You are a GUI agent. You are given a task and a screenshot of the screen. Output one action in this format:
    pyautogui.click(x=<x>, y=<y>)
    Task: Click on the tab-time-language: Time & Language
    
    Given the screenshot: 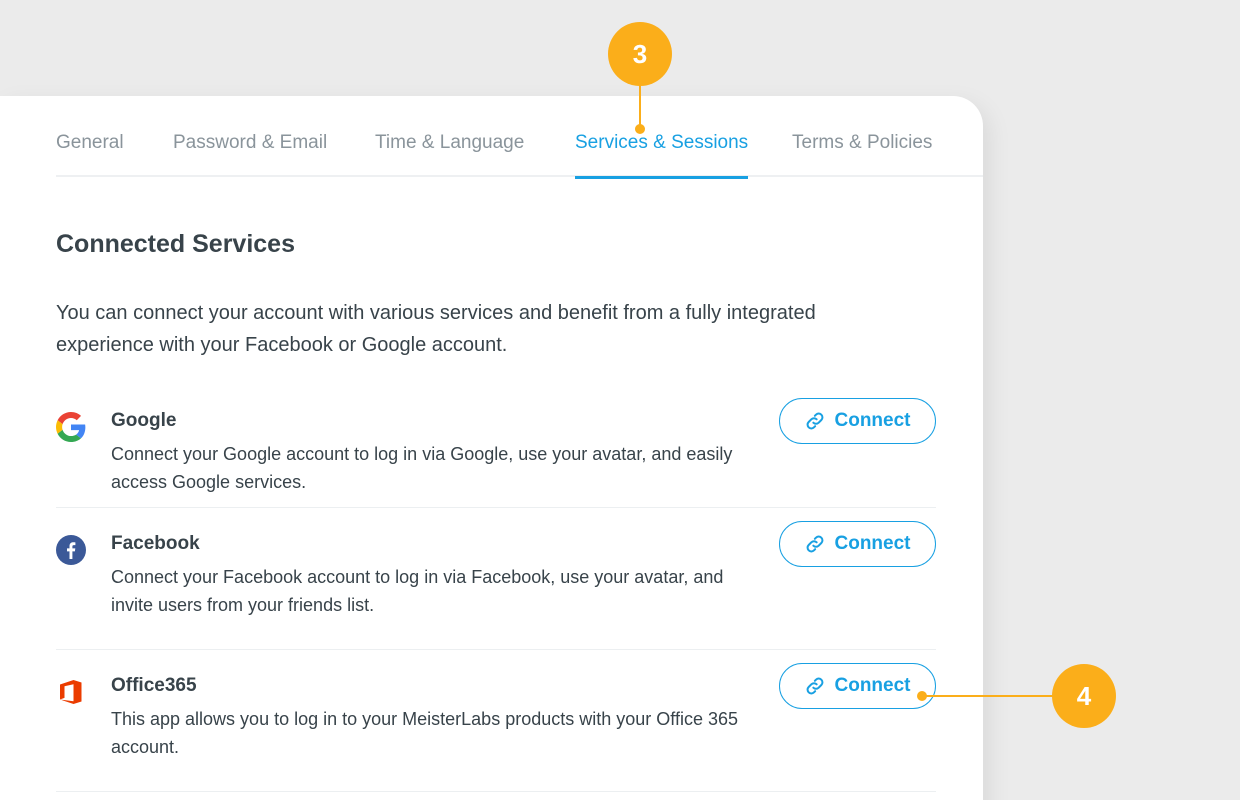 What is the action you would take?
    pyautogui.click(x=449, y=154)
    